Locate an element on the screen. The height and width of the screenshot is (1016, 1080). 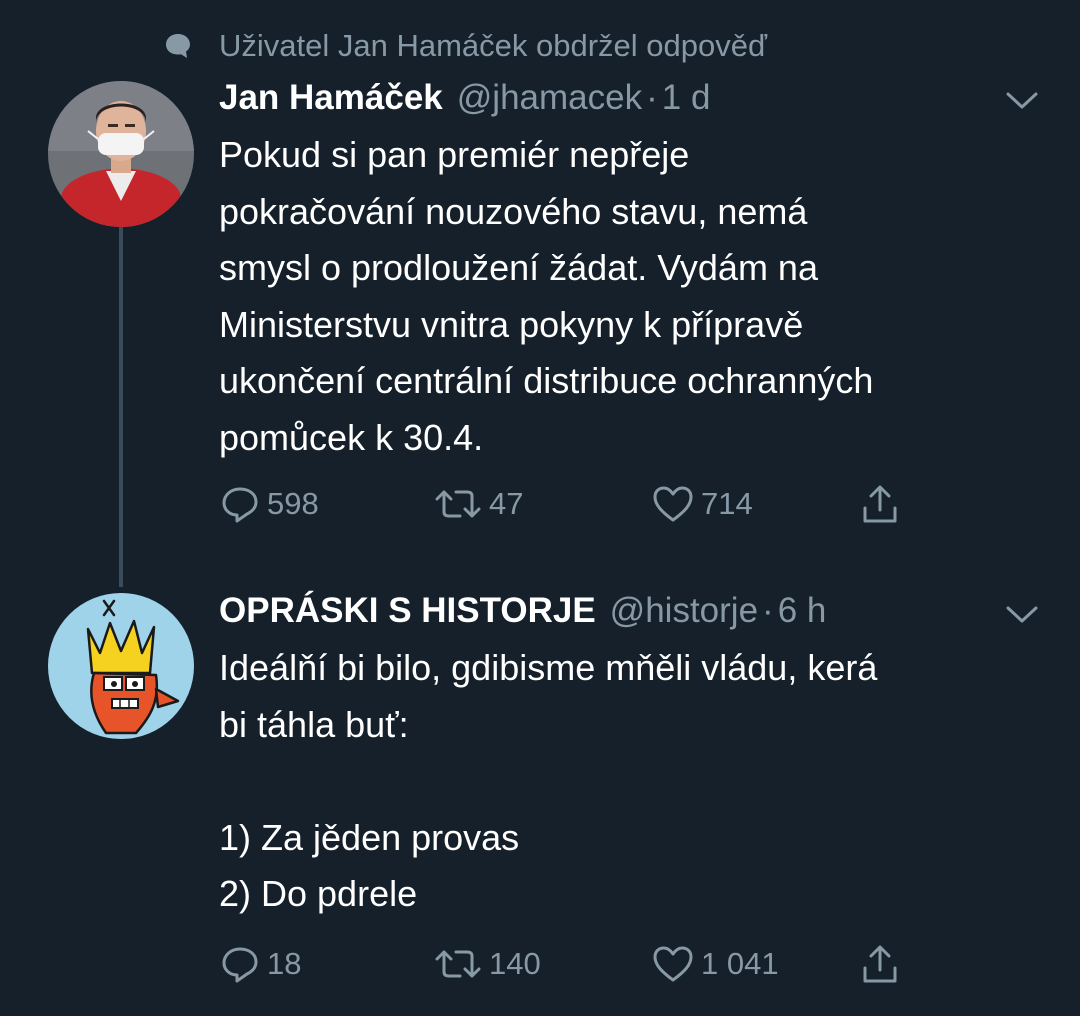
author-name: OPRÁSKI S HISTORJE is located at coordinates (407, 611).